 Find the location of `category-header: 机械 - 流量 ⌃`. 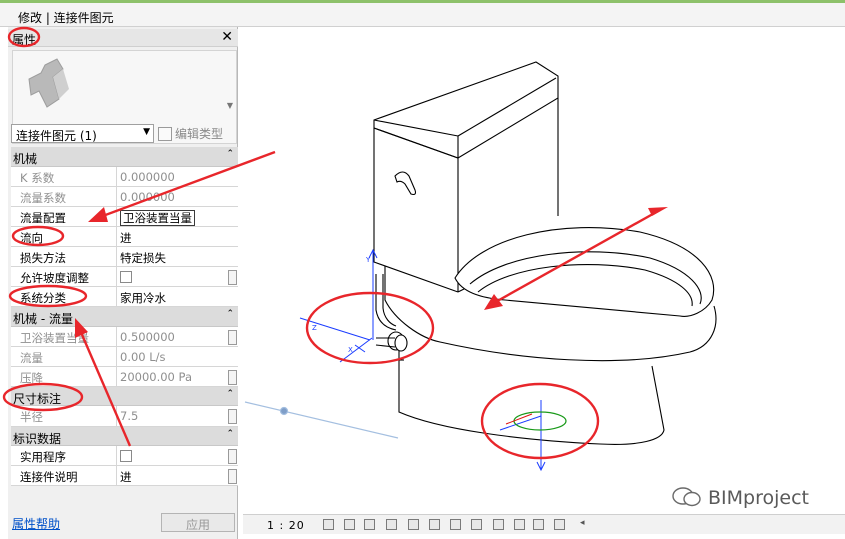

category-header: 机械 - 流量 ⌃ is located at coordinates (124, 317).